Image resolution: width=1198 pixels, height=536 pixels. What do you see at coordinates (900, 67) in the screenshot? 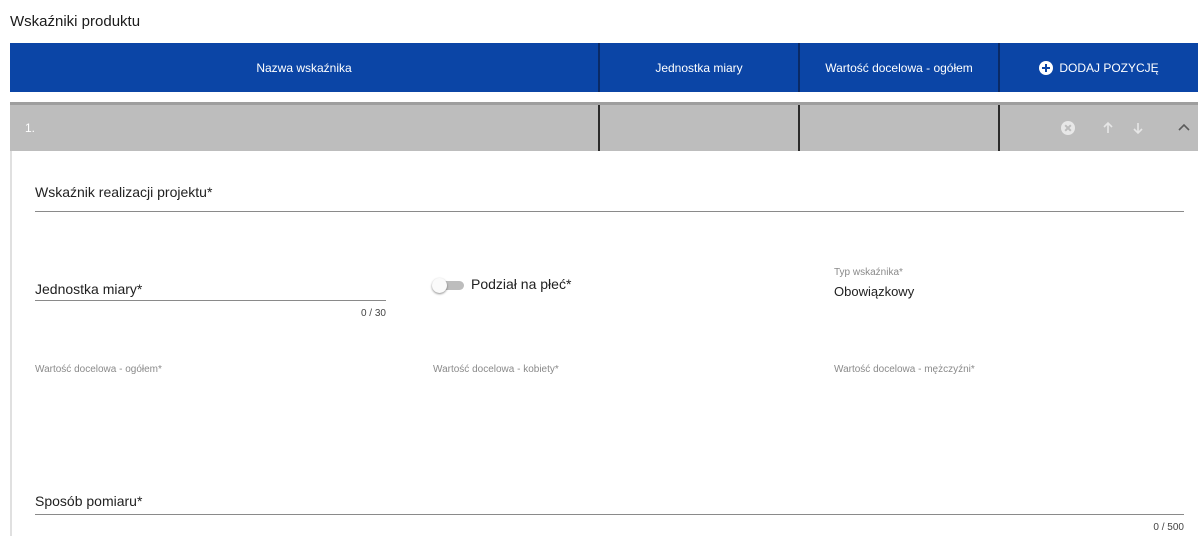
I see `column-header-target-total: Wartość docelowa - ogółem` at bounding box center [900, 67].